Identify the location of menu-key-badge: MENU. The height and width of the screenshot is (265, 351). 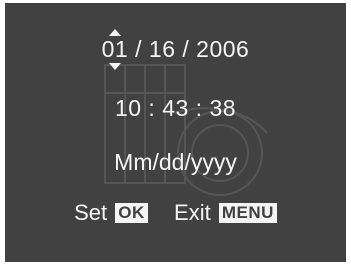
(247, 213).